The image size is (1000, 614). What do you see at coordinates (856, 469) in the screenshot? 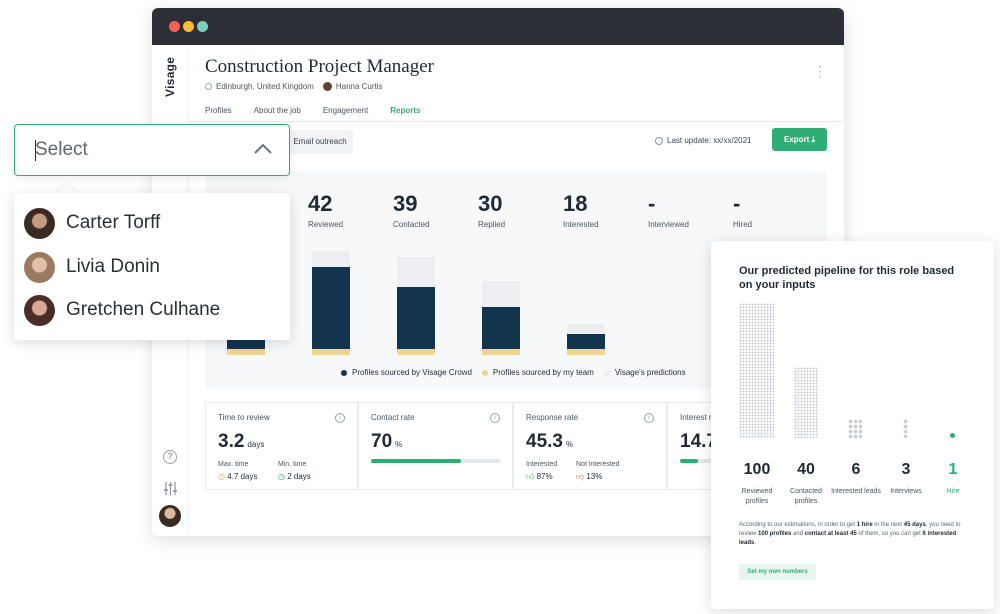
I see `pipeline-value: 6` at bounding box center [856, 469].